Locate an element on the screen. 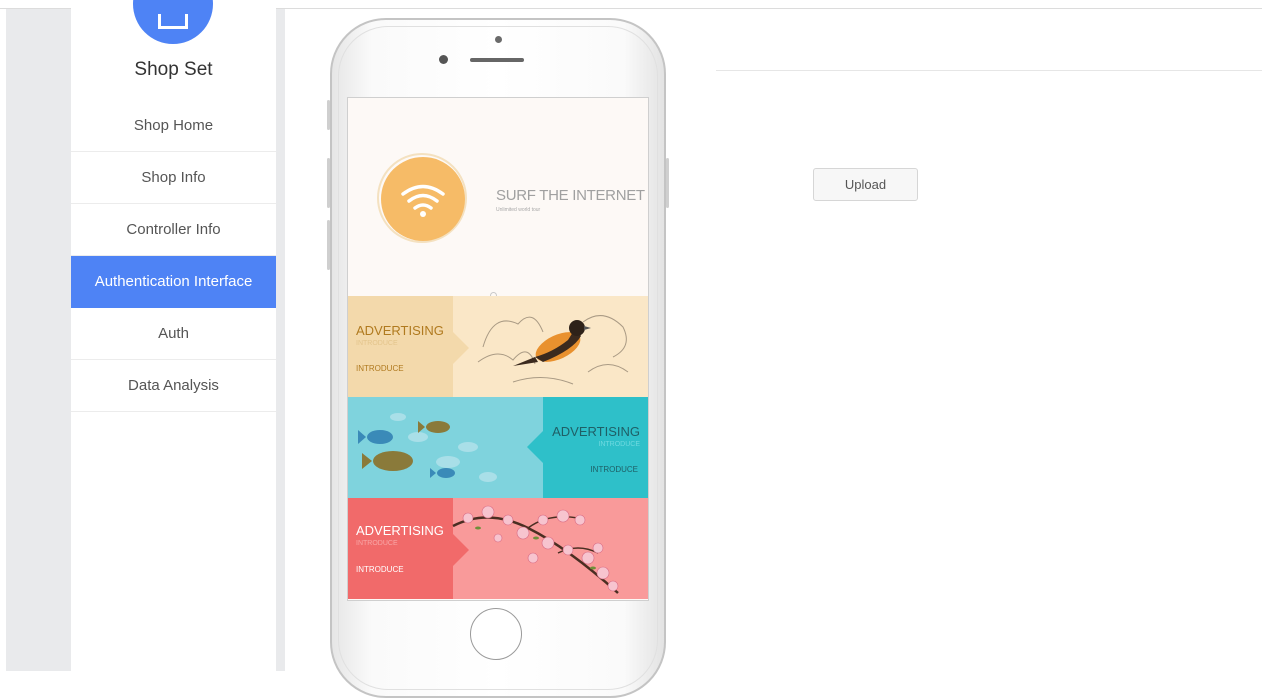 The width and height of the screenshot is (1262, 698). ad-card-cherry-blossom: ADVERTISING INTRODUCE INTRODUCE is located at coordinates (498, 548).